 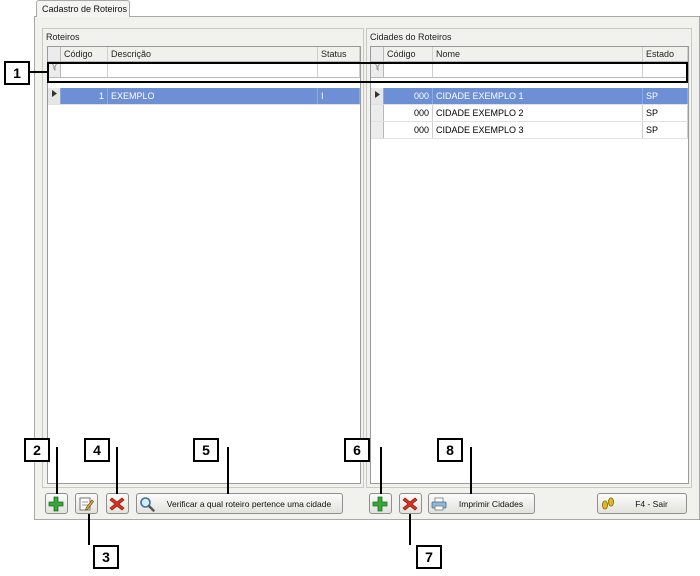 I want to click on table-row: 000 CIDADE EXEMPLO 3 SP, so click(x=529, y=130).